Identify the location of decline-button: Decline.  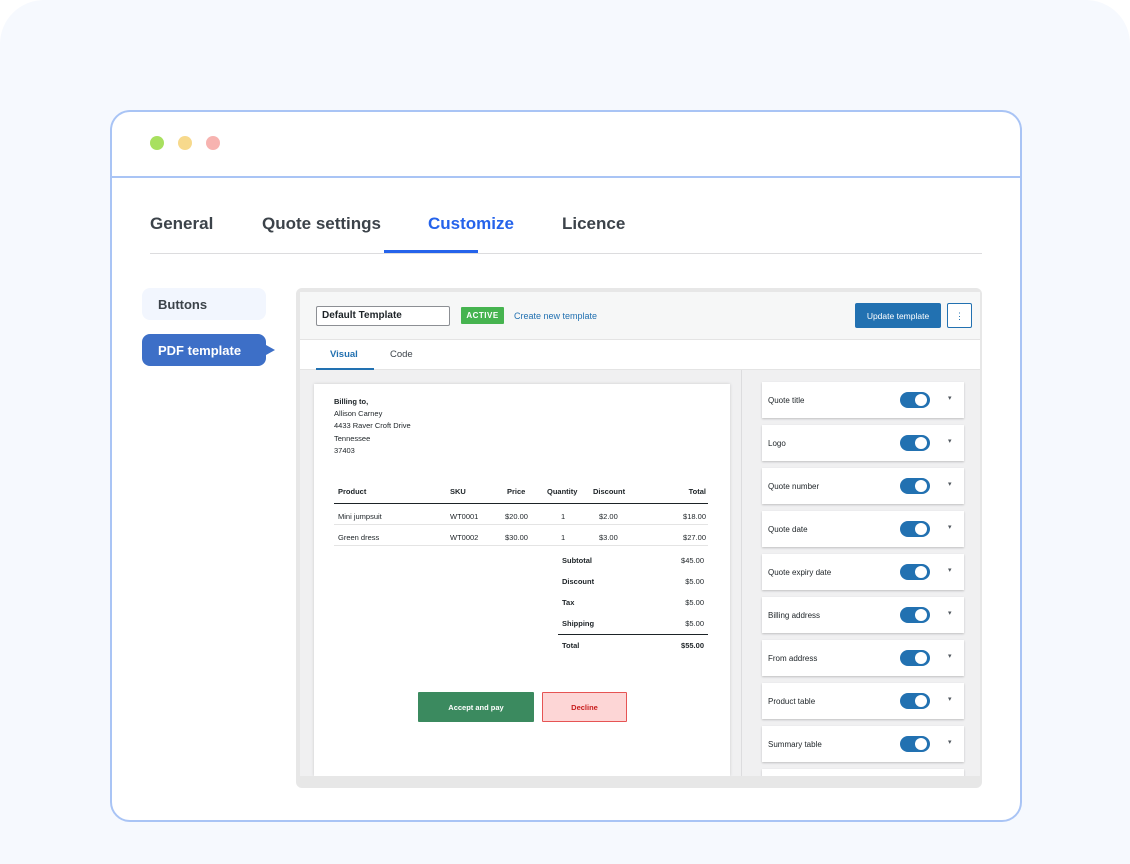
(584, 707).